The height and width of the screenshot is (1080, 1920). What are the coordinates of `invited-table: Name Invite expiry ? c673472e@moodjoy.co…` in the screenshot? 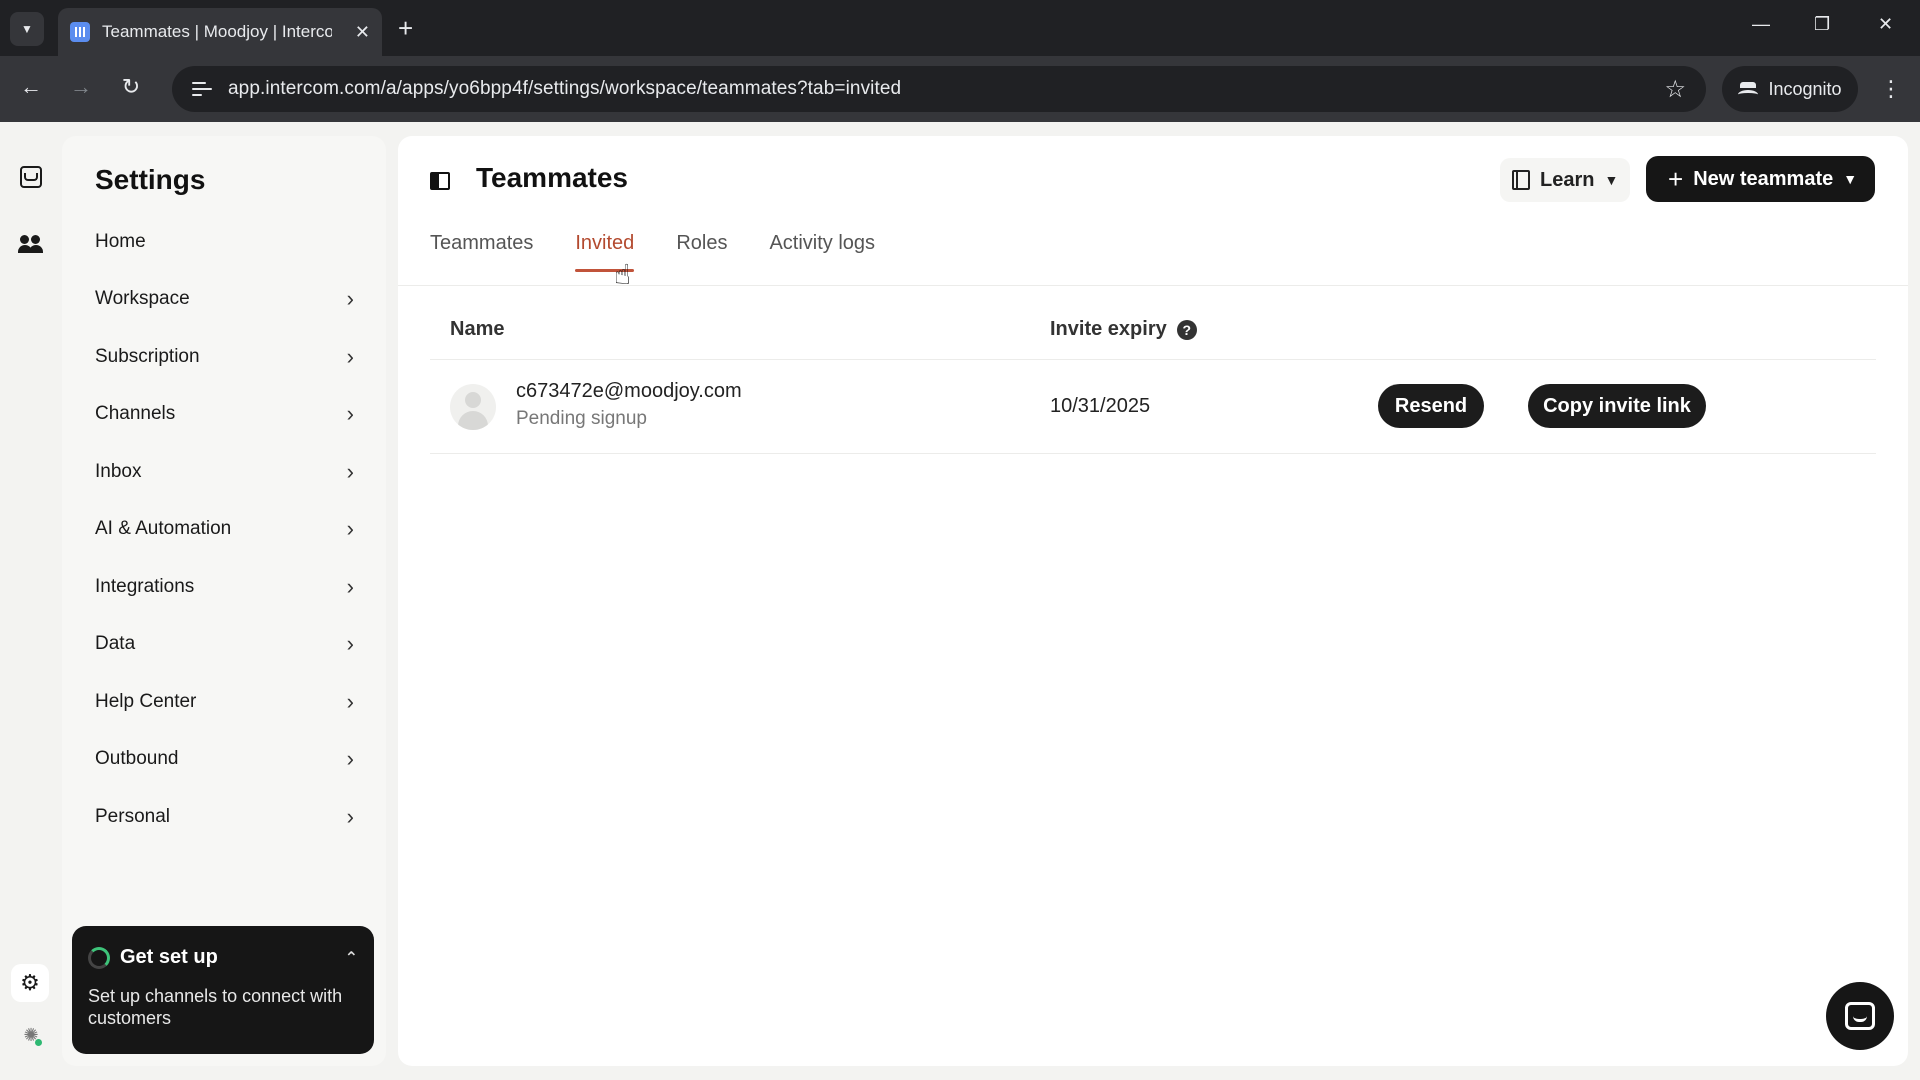 It's located at (1153, 375).